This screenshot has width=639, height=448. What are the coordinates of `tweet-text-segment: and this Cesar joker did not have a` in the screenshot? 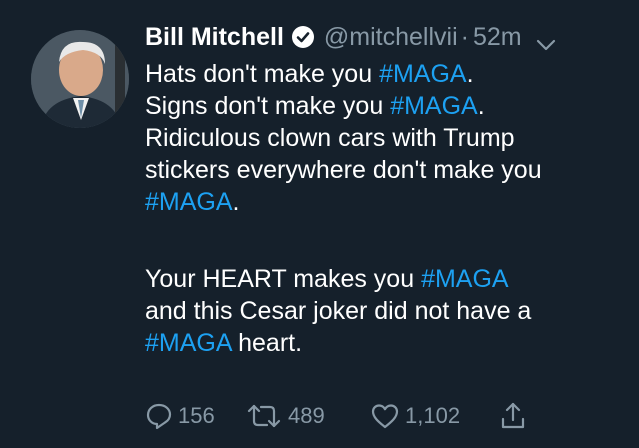 It's located at (338, 311).